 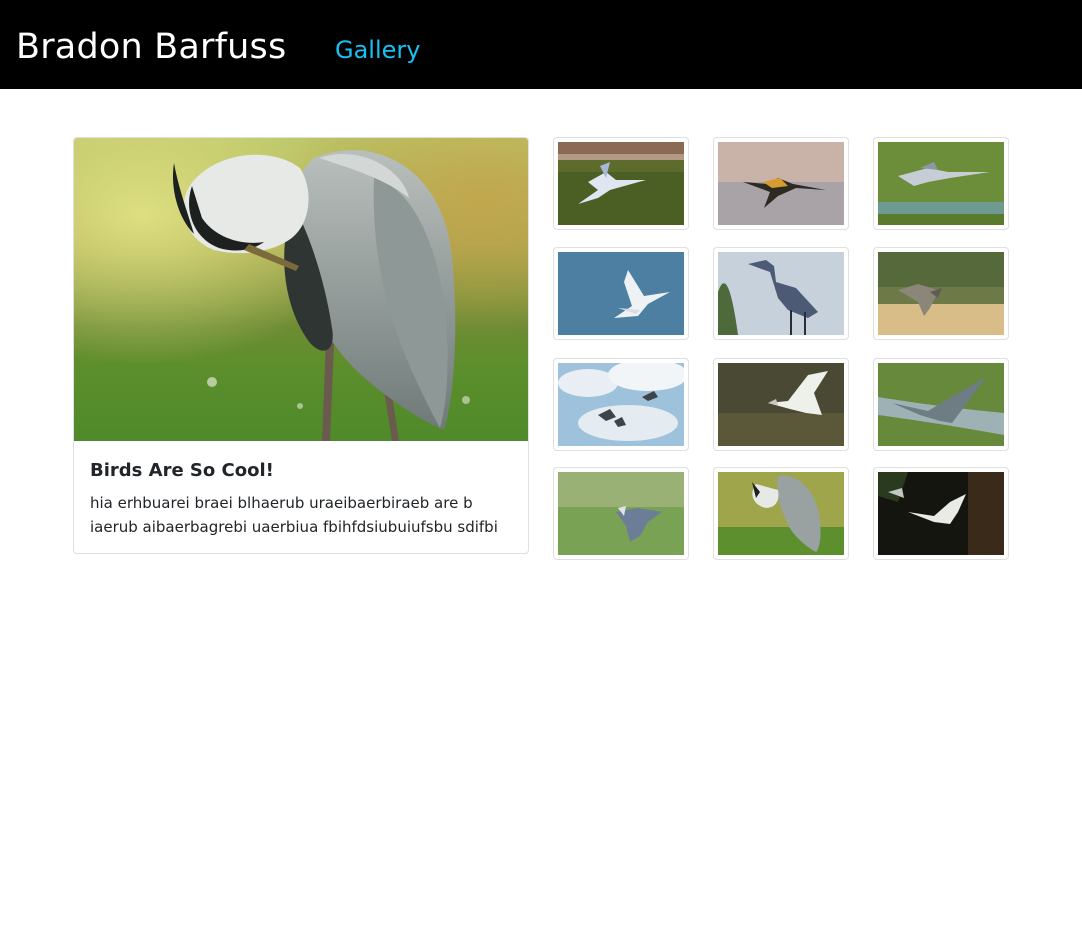 I want to click on heron-preening-photo, so click(x=301, y=289).